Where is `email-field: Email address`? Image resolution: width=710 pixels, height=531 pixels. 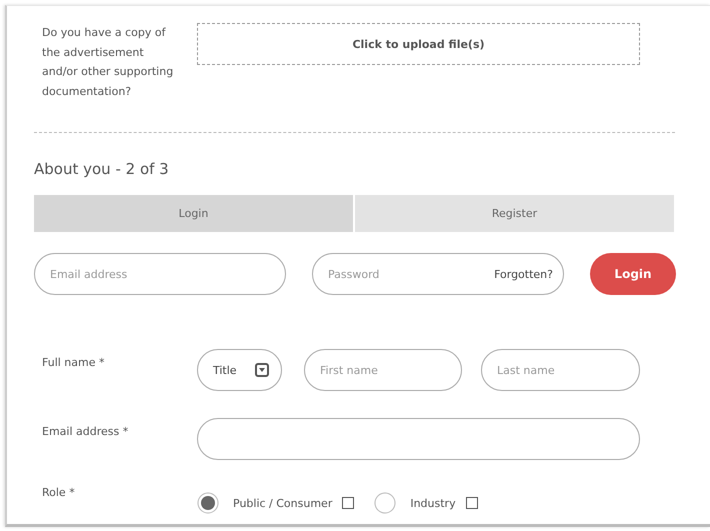
email-field: Email address is located at coordinates (160, 274).